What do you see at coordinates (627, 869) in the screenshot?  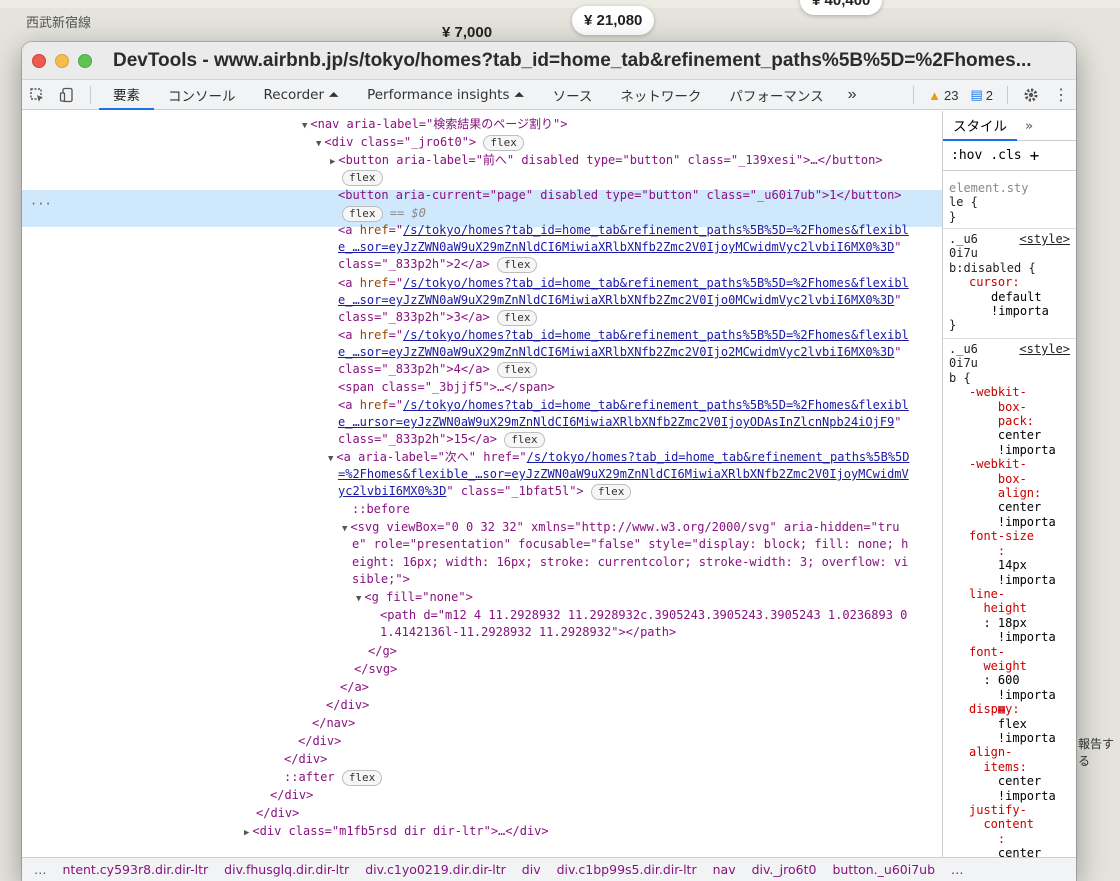 I see `breadcrumb-item: div.c1bp99s5.dir.dir-ltr` at bounding box center [627, 869].